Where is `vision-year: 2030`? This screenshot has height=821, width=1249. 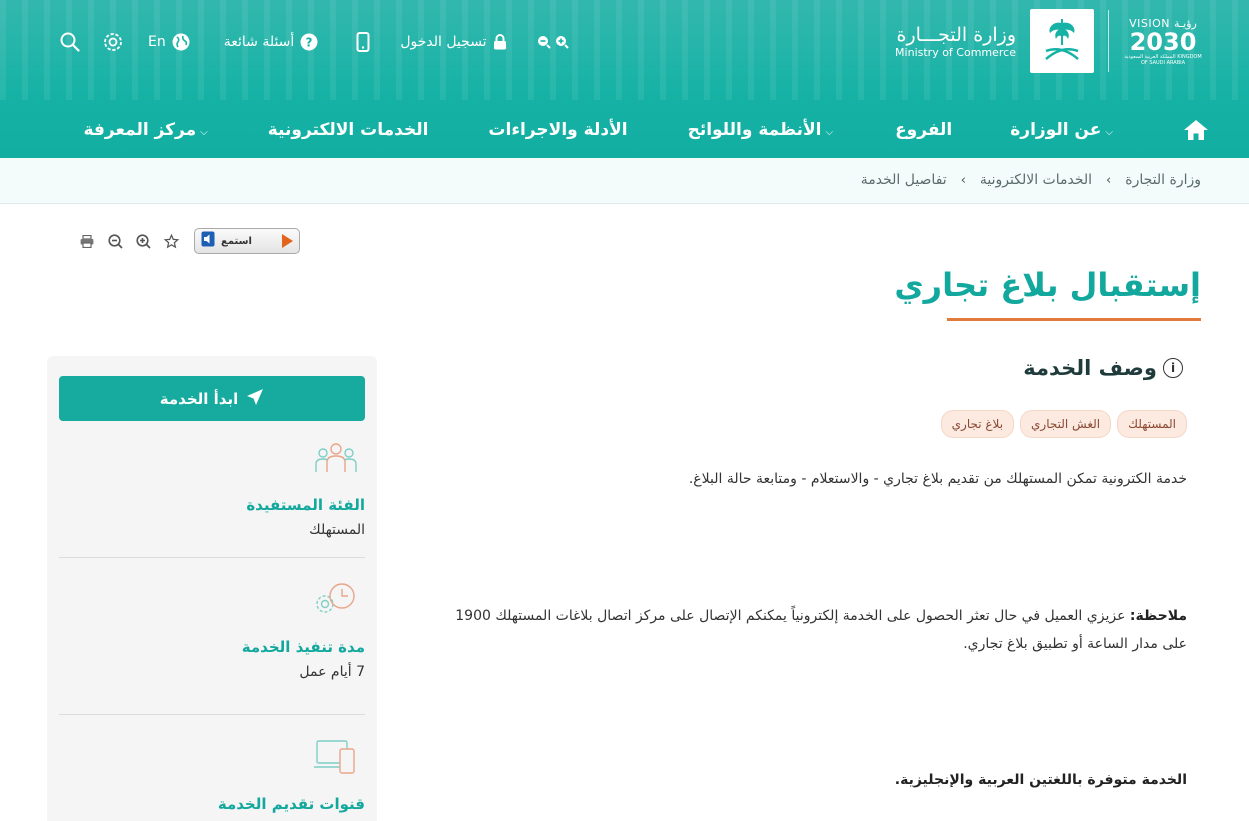
vision-year: 2030 is located at coordinates (1163, 41).